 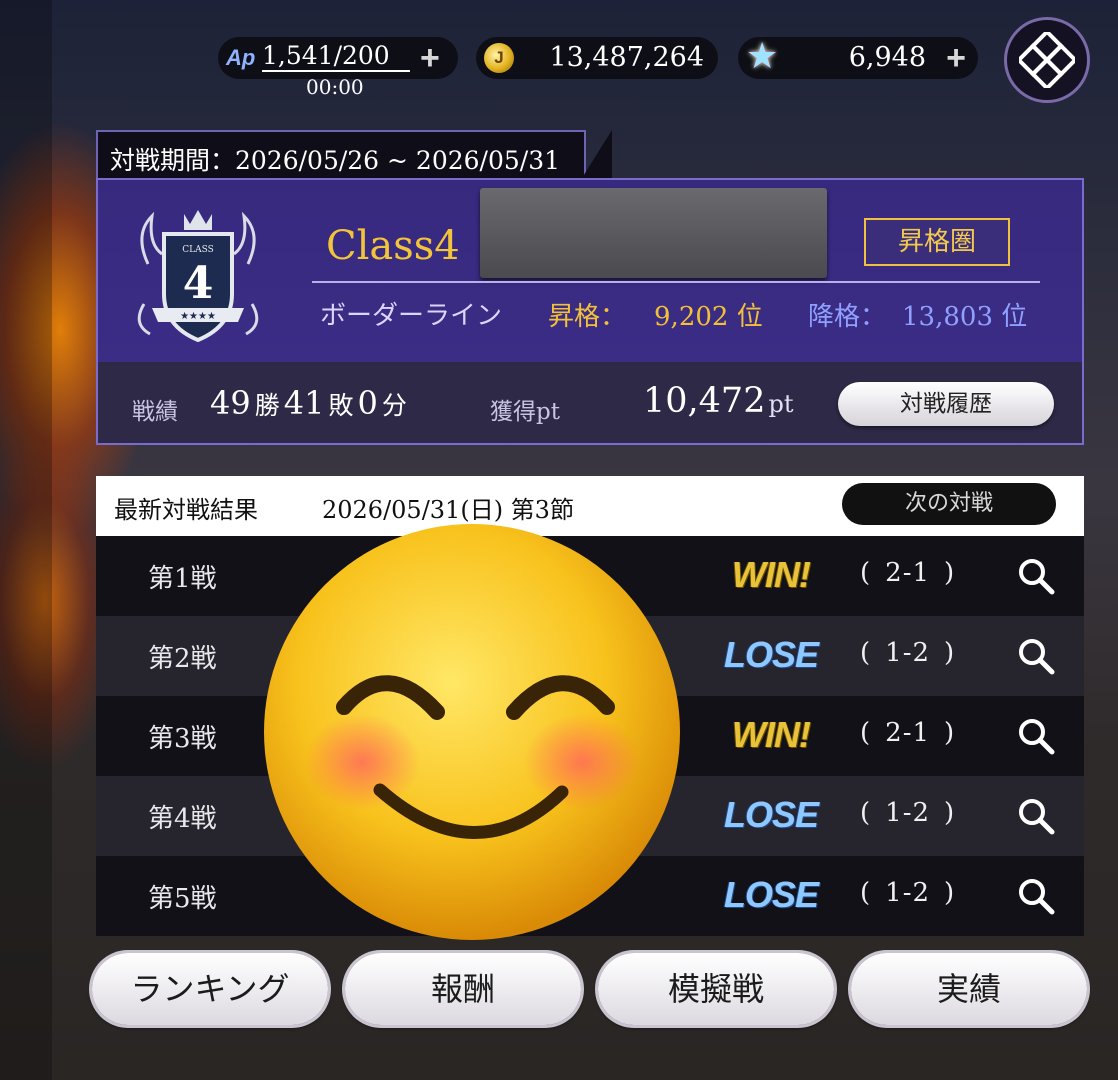 What do you see at coordinates (525, 412) in the screenshot?
I see `points-label: 獲得pt` at bounding box center [525, 412].